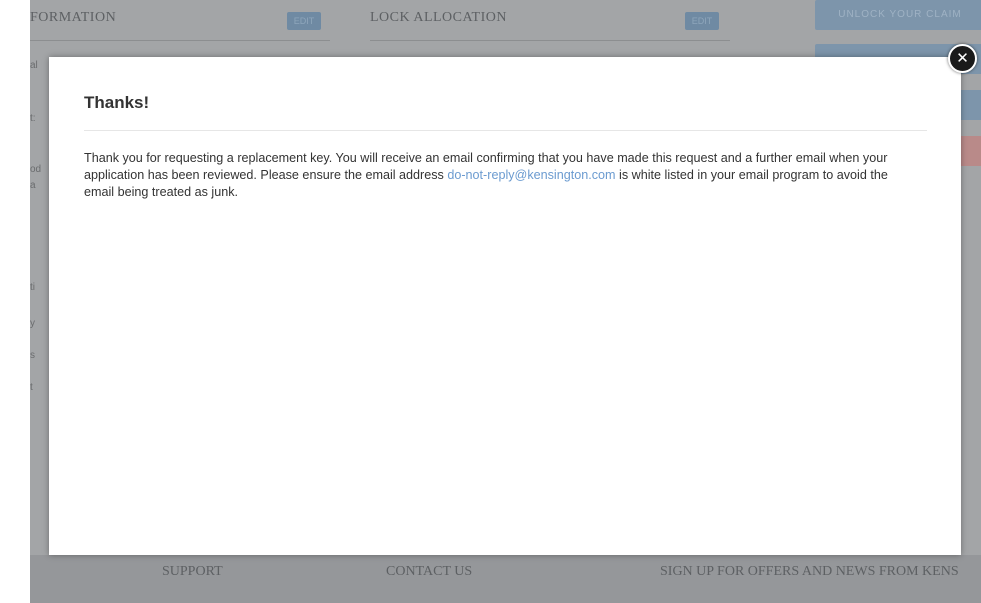  Describe the element at coordinates (531, 175) in the screenshot. I see `email-link: do-not-reply@kensington.com` at that location.